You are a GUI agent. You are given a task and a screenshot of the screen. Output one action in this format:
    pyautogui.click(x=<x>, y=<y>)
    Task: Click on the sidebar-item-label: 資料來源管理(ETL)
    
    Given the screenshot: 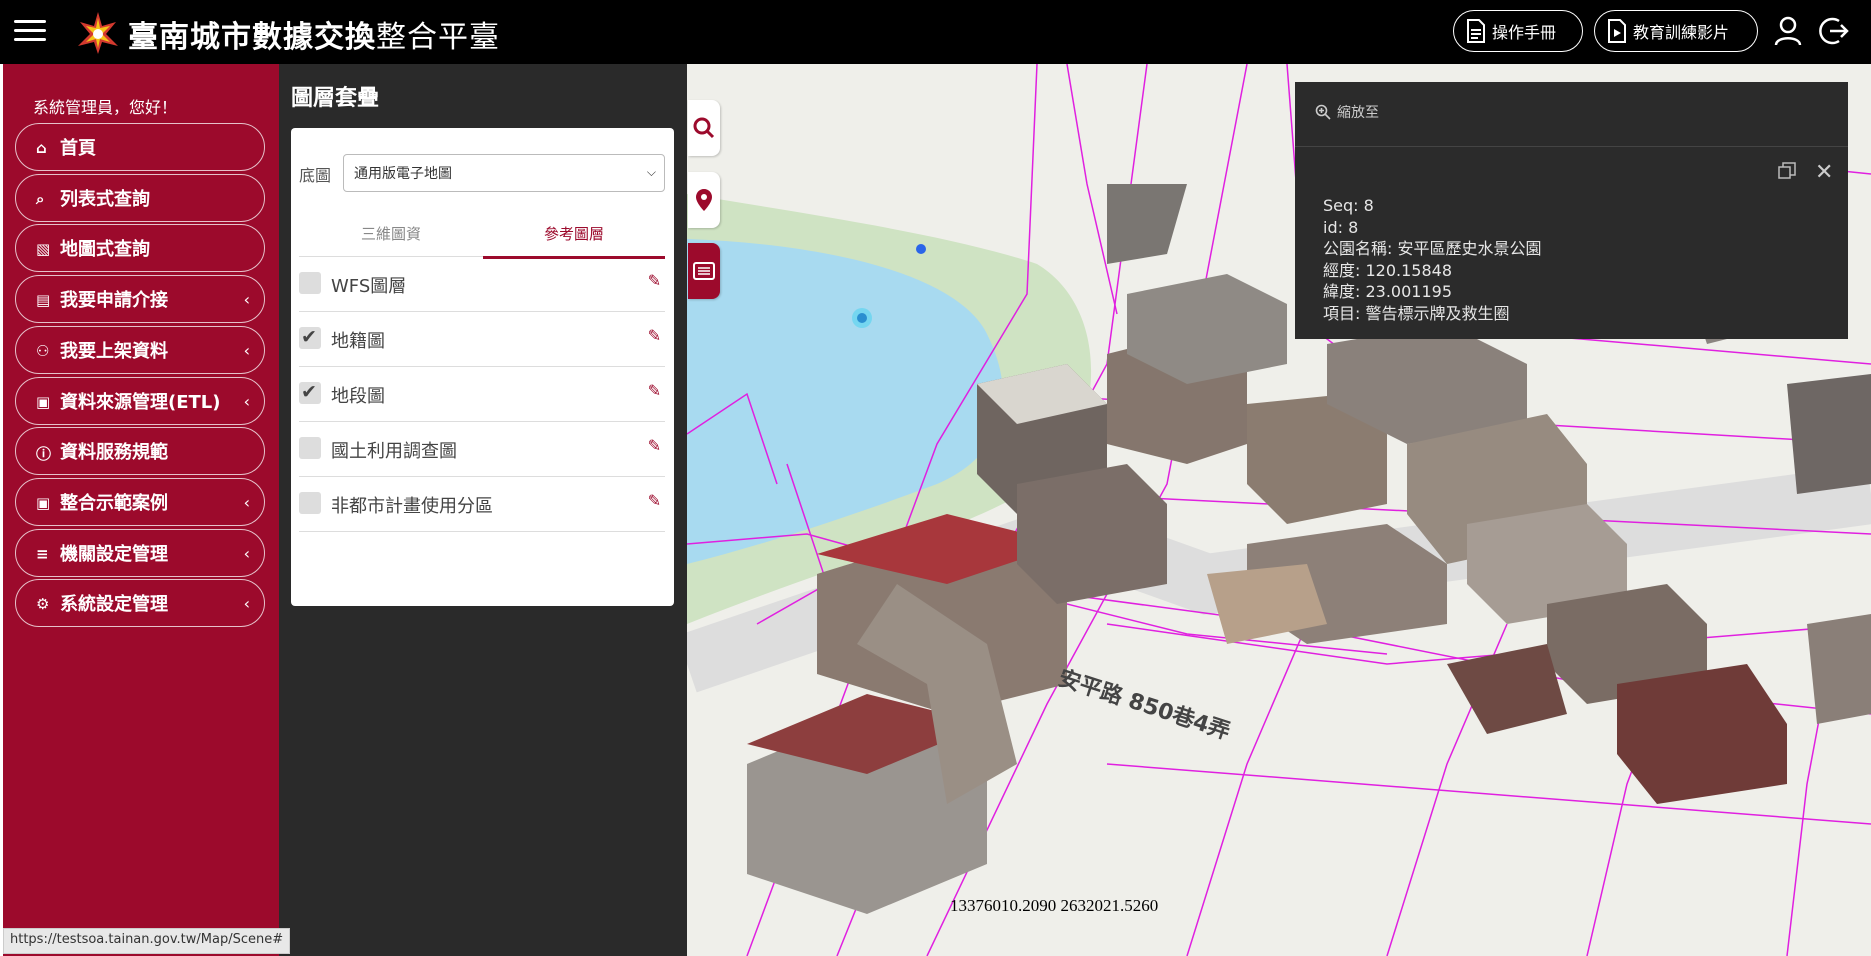 What is the action you would take?
    pyautogui.click(x=140, y=402)
    